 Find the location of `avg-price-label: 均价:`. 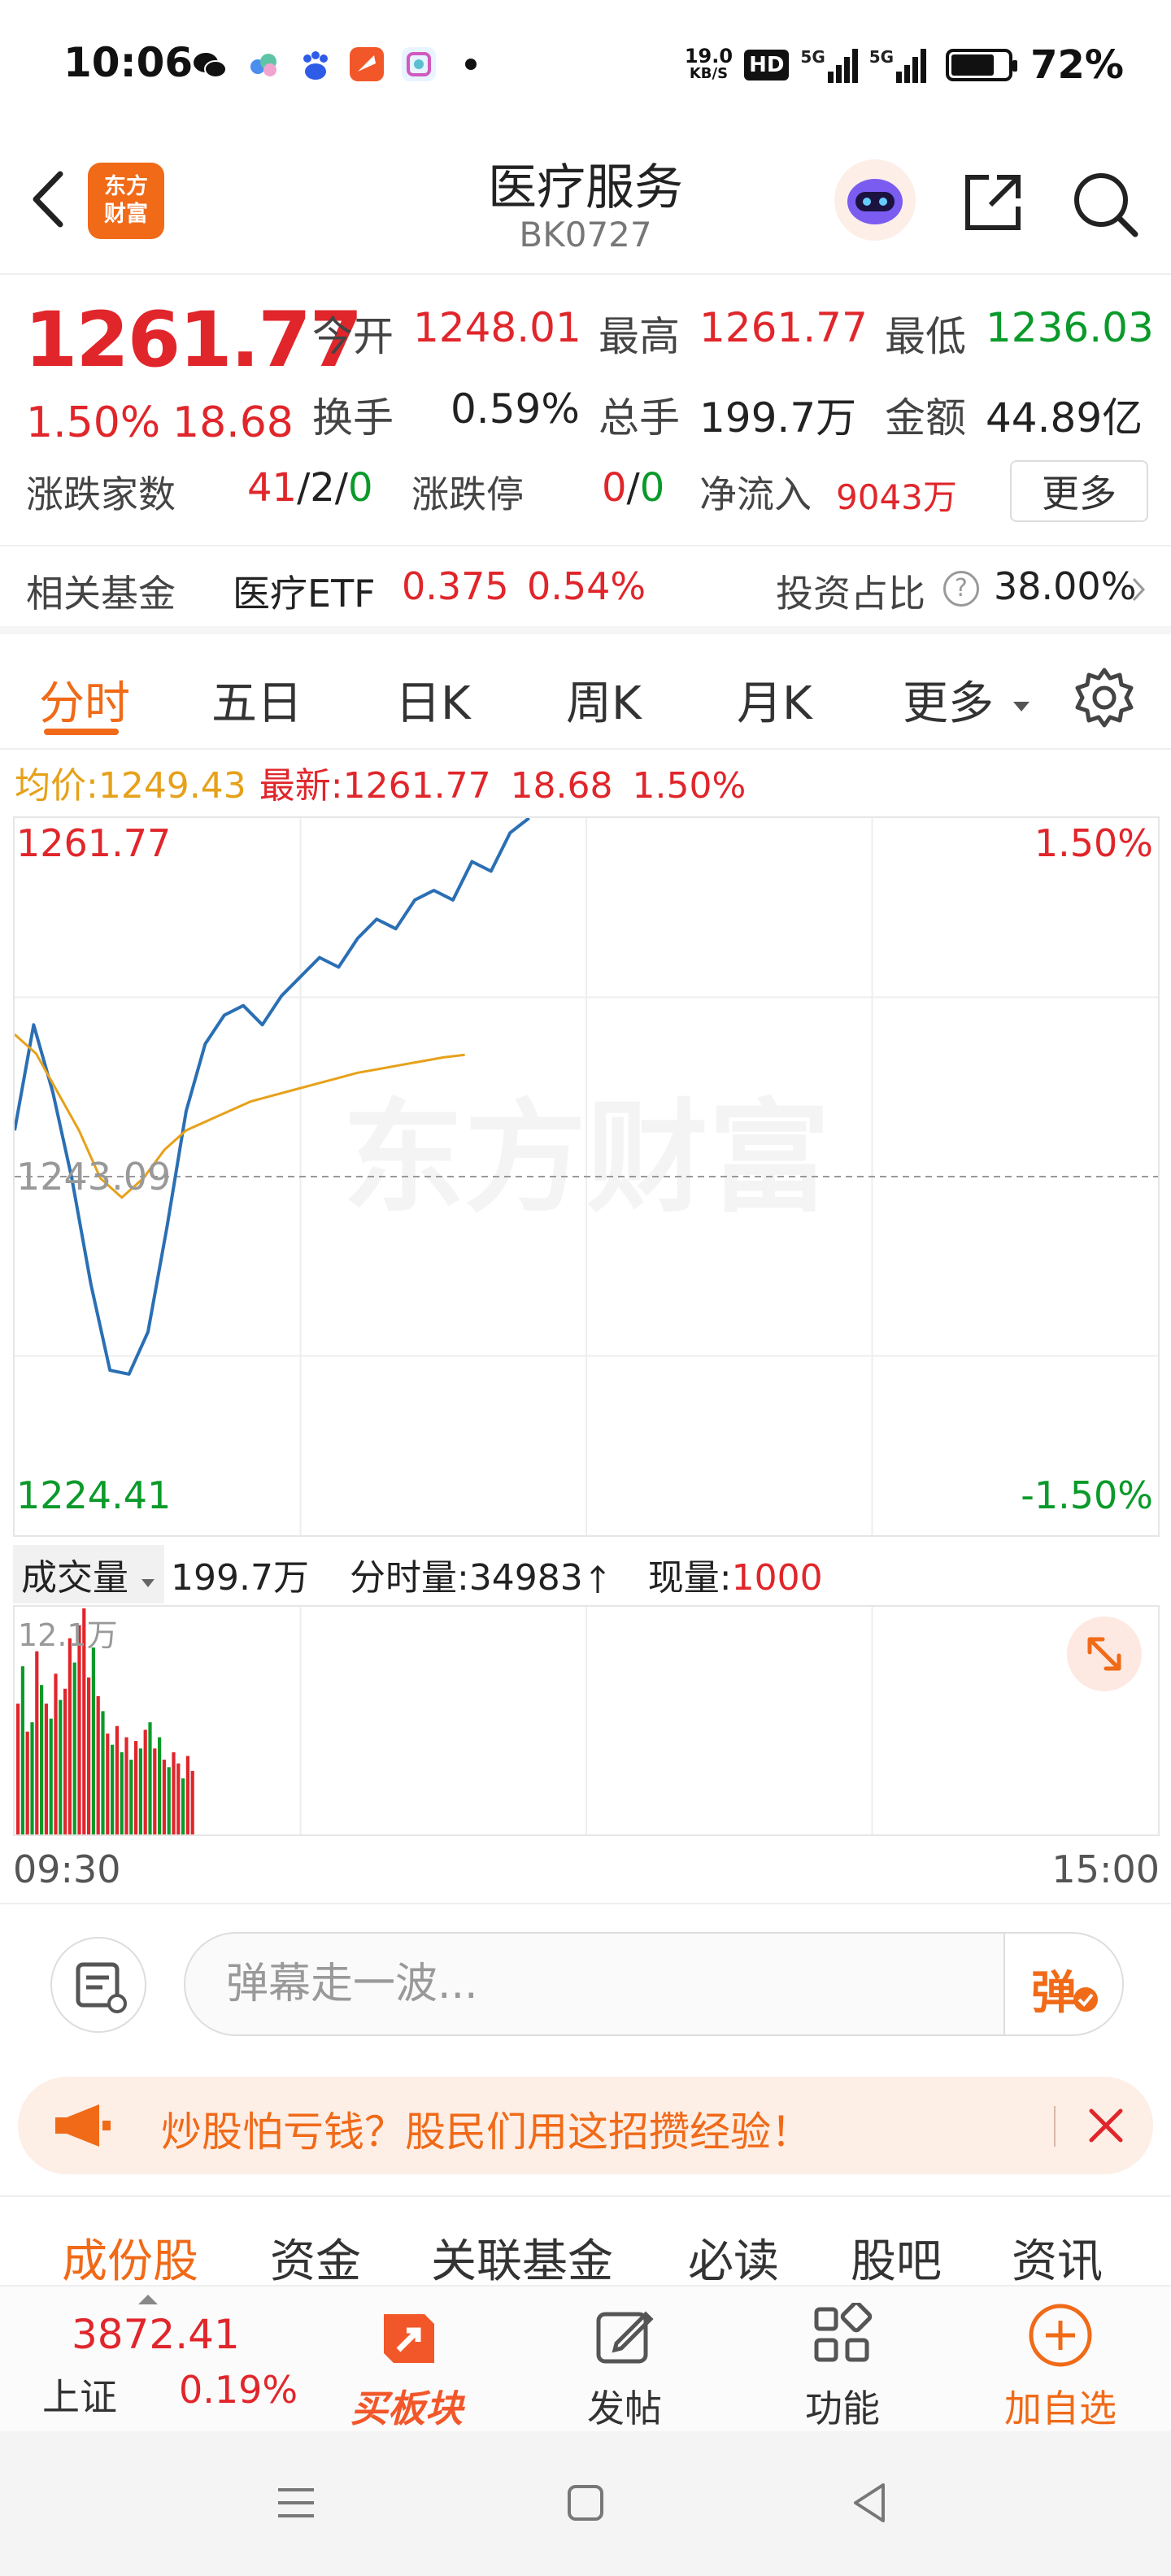

avg-price-label: 均价: is located at coordinates (56, 786).